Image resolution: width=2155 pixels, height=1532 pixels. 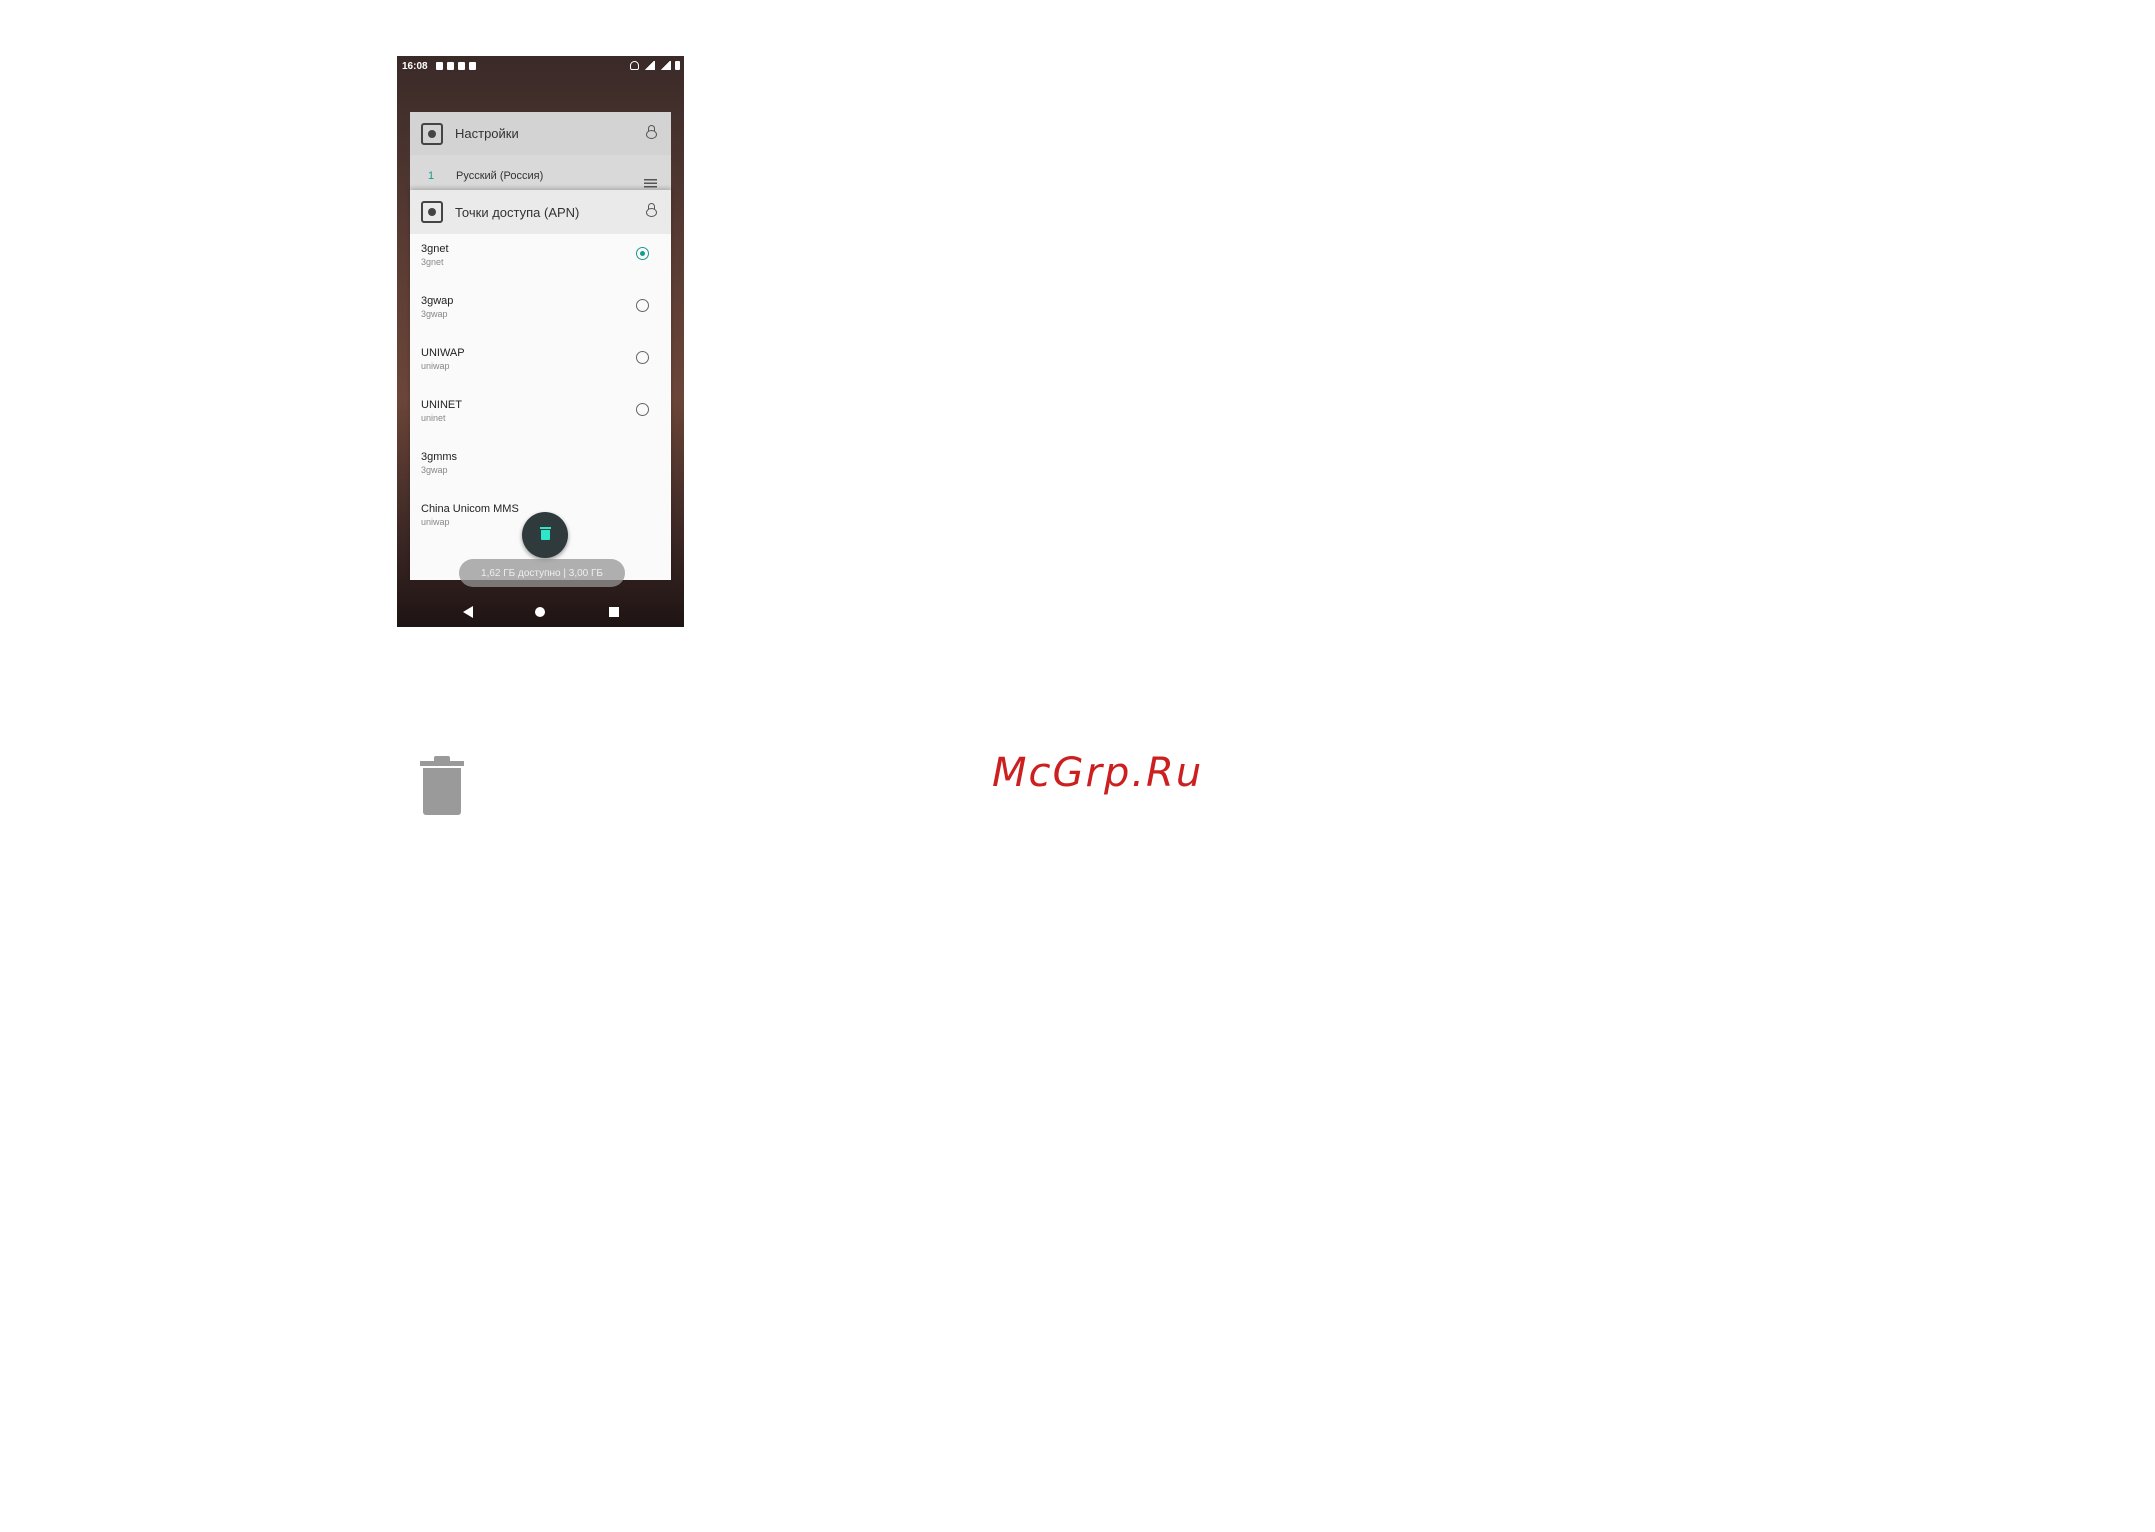 I want to click on apn-card-header: Точки доступа (APN), so click(x=540, y=212).